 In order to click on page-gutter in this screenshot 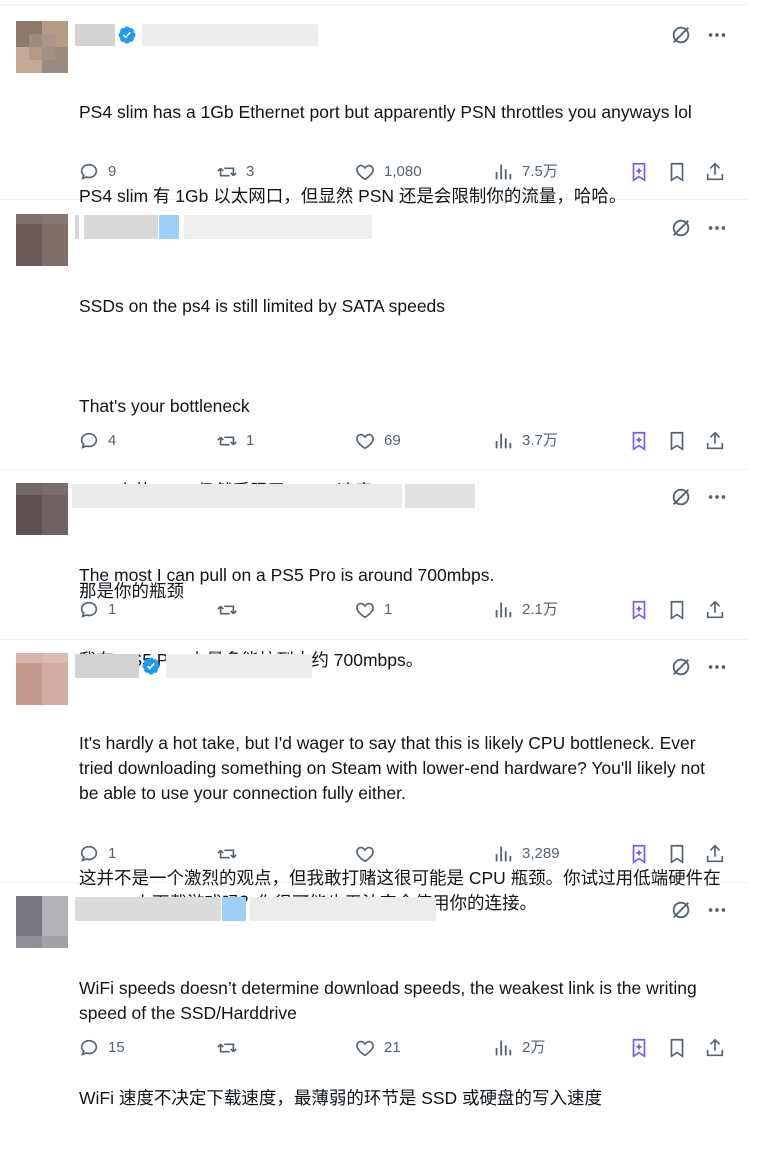, I will do `click(756, 537)`.